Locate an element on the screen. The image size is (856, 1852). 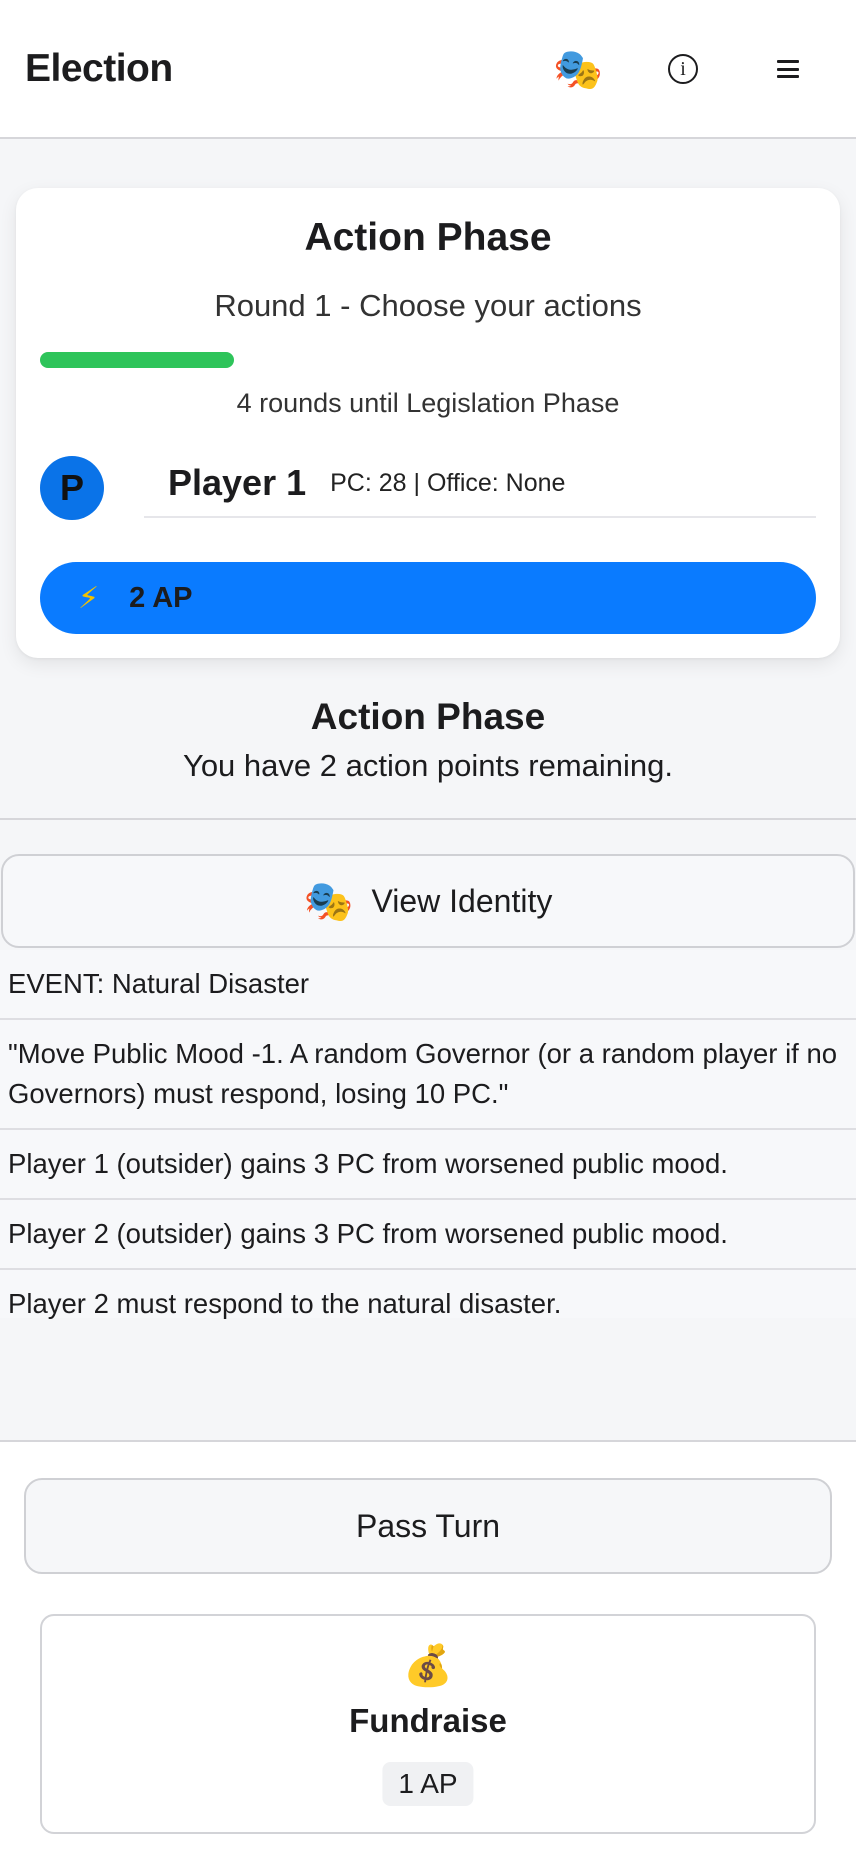
hamburger-menu-icon is located at coordinates (788, 69).